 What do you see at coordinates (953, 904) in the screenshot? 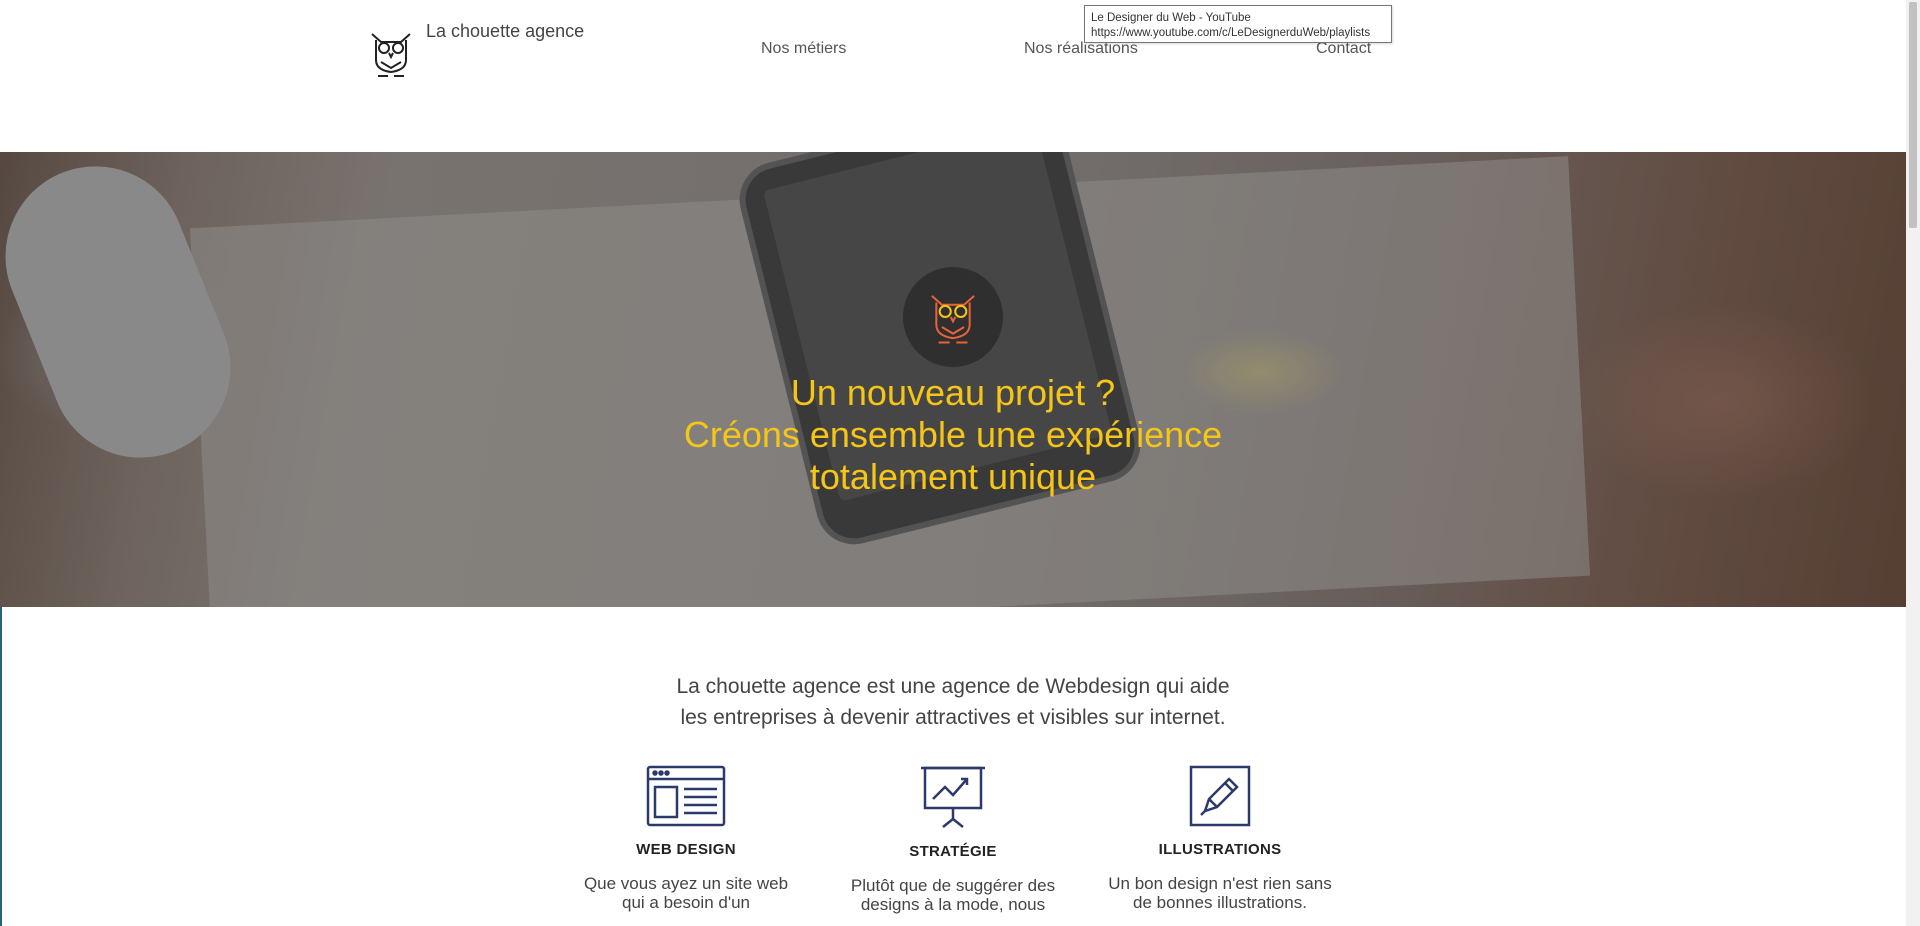
I see `feature-desc-line: designs à la mode, nous` at bounding box center [953, 904].